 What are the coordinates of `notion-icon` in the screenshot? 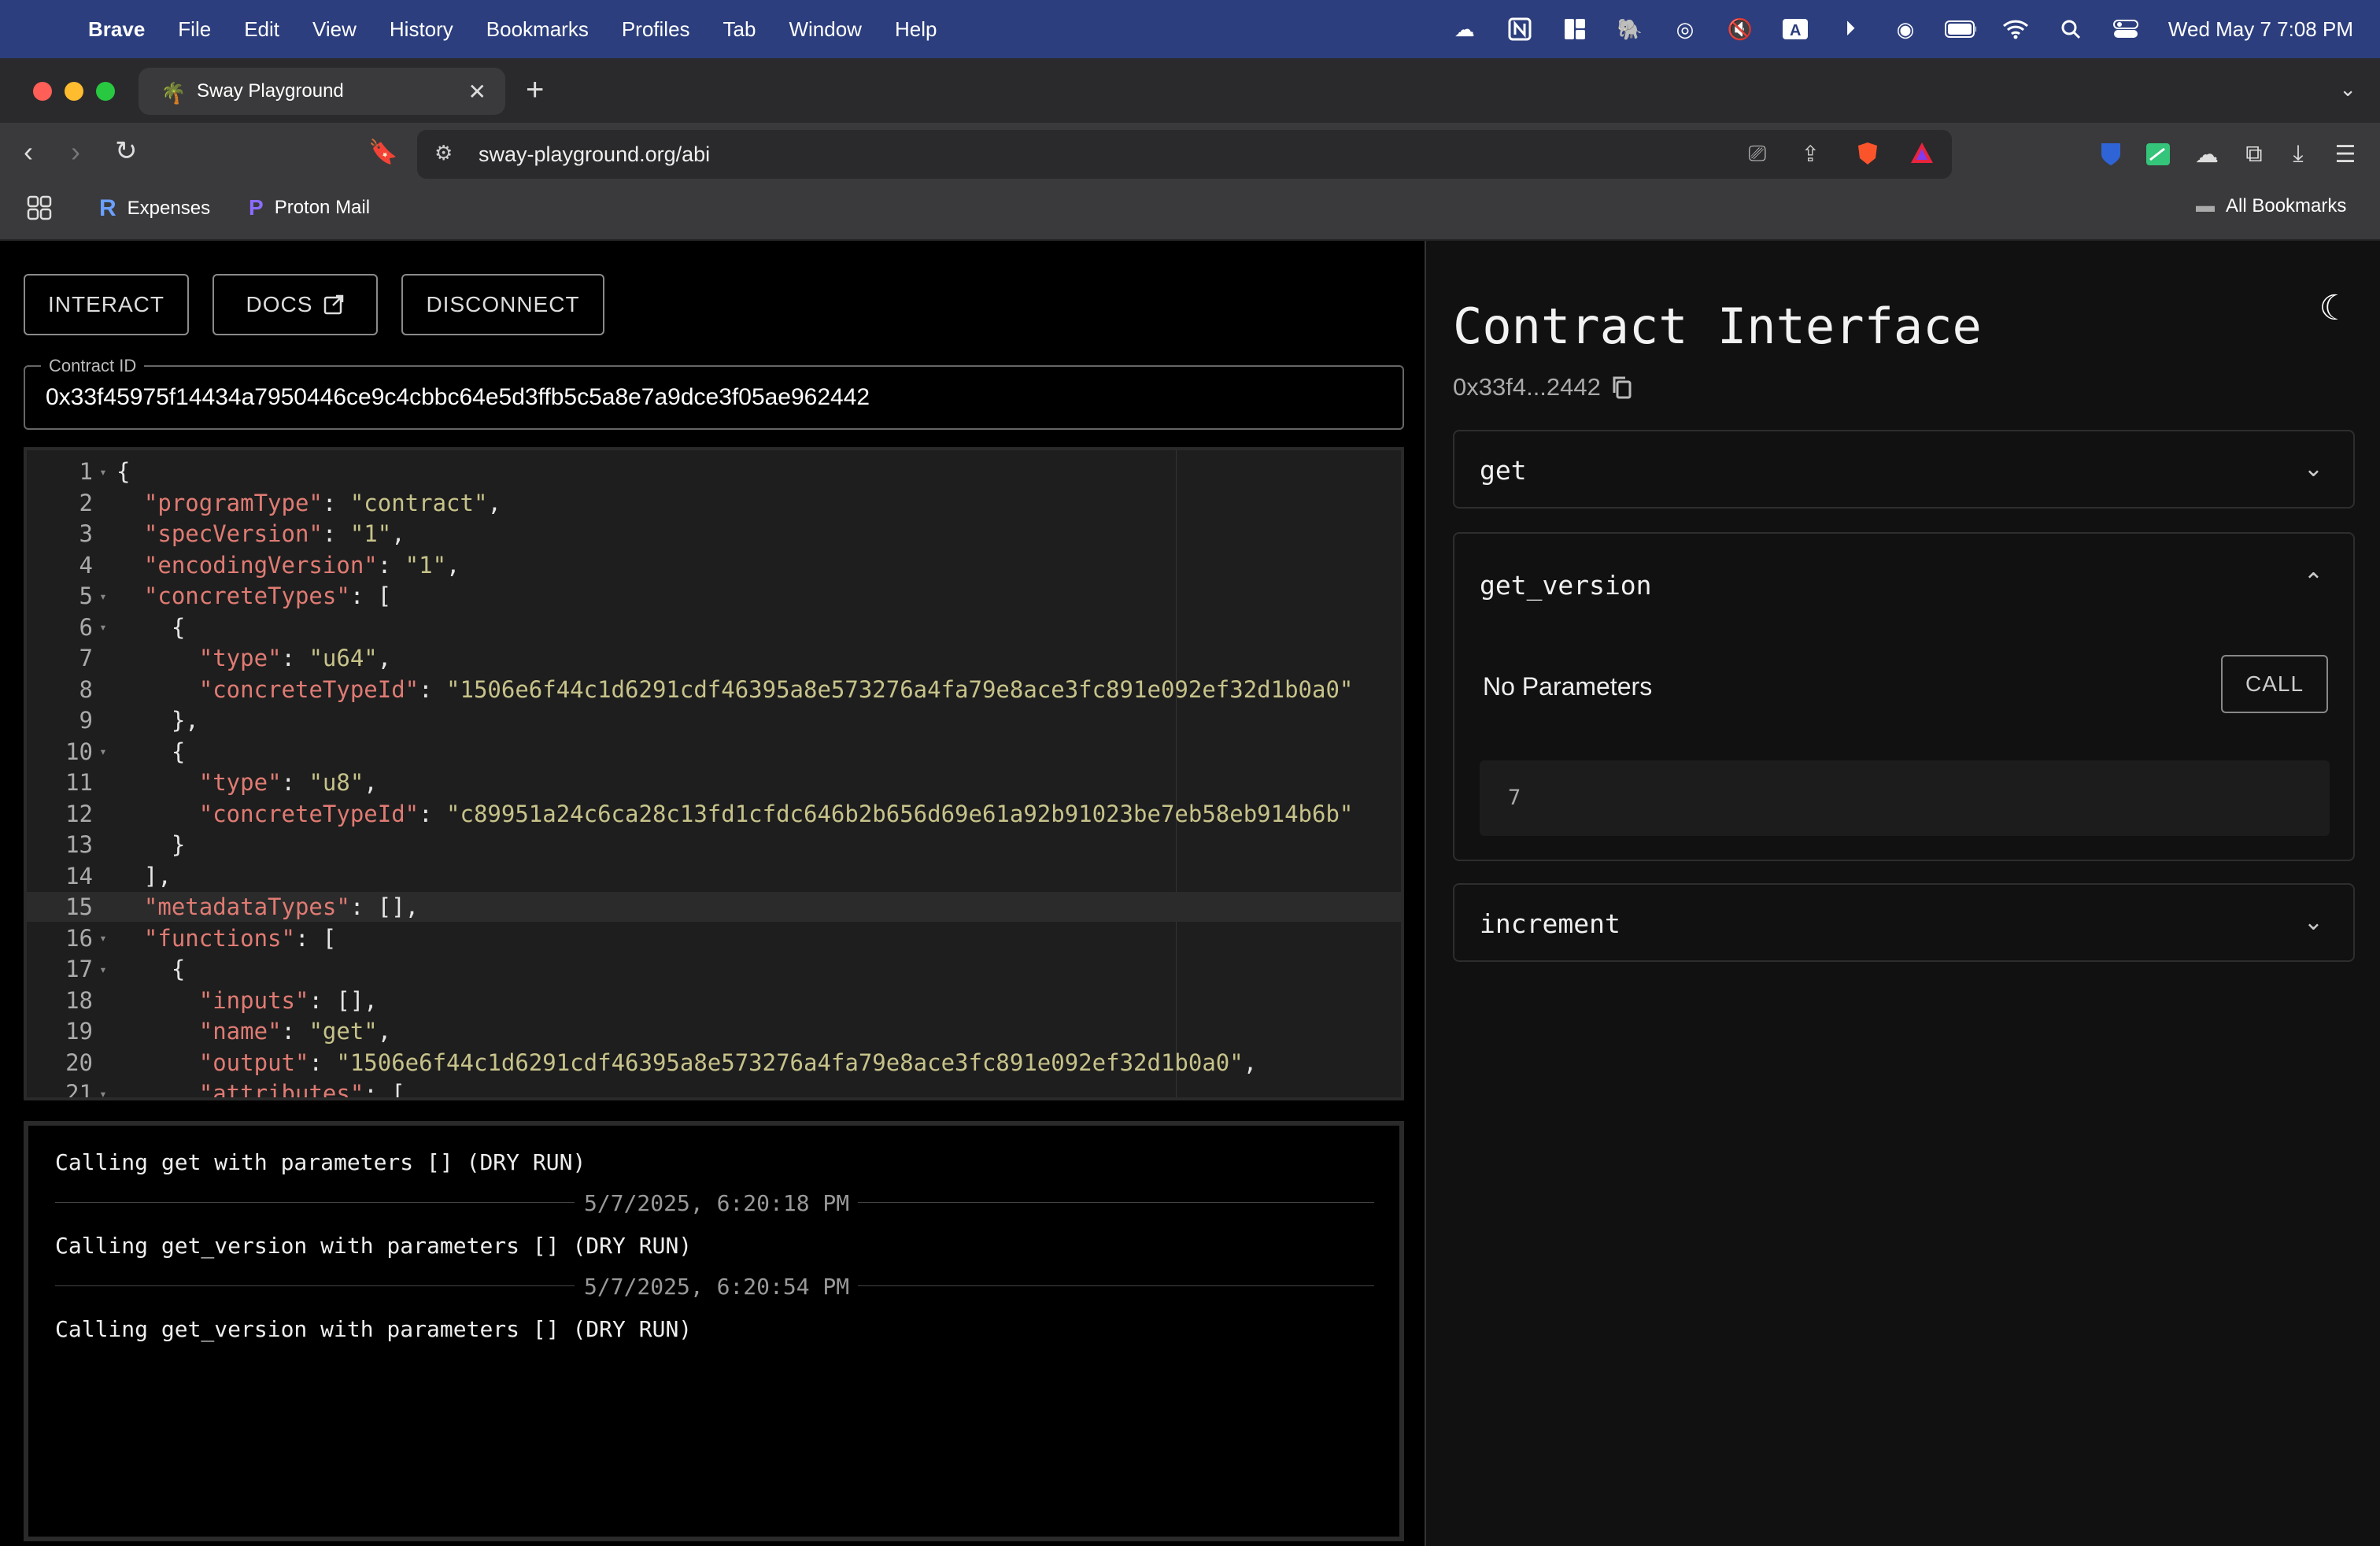 It's located at (1520, 29).